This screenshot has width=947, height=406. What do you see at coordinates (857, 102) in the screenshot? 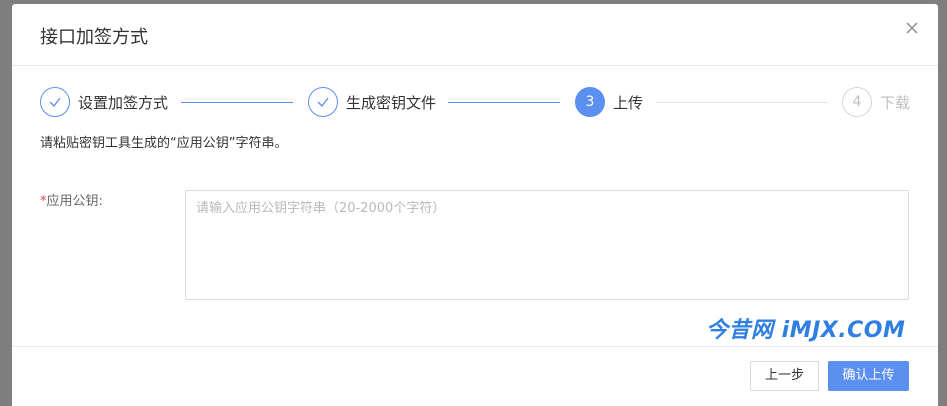
I see `step-4-number: 4` at bounding box center [857, 102].